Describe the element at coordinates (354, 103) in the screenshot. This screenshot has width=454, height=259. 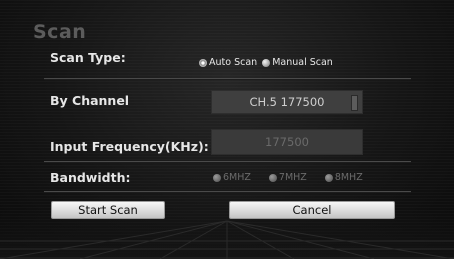
I see `channel-scroll-handle` at that location.